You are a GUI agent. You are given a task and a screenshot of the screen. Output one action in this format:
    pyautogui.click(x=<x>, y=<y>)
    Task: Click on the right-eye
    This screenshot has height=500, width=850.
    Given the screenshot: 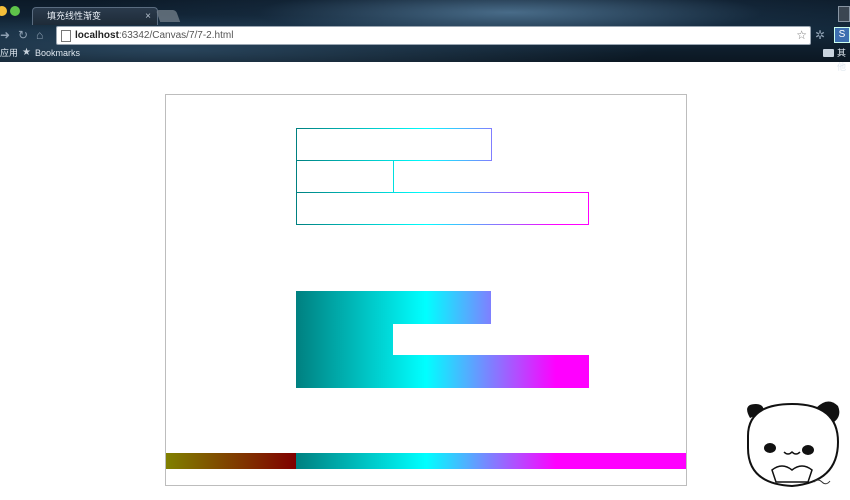 What is the action you would take?
    pyautogui.click(x=808, y=450)
    